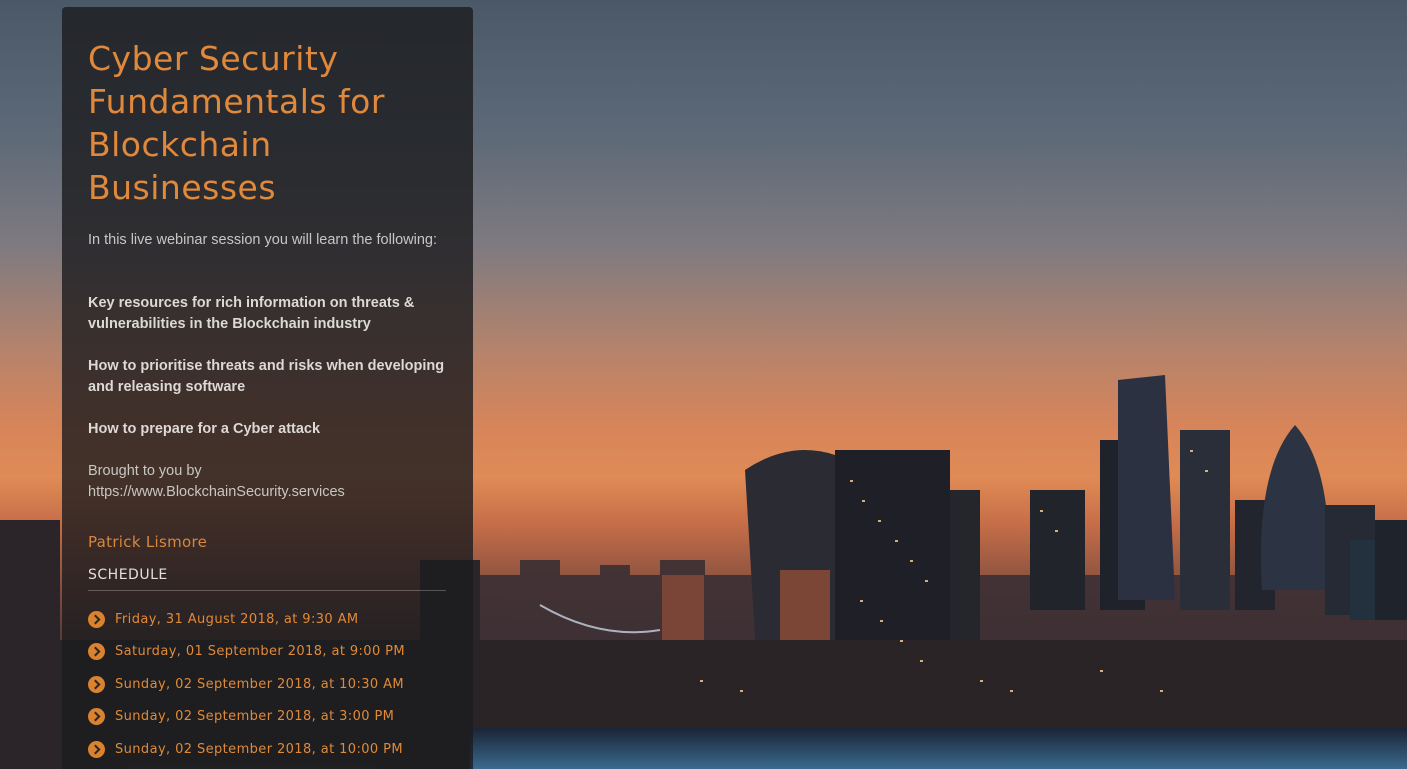  I want to click on schedule-session-link: Sunday, 02 September 2018, at 3:00 PM, so click(254, 716).